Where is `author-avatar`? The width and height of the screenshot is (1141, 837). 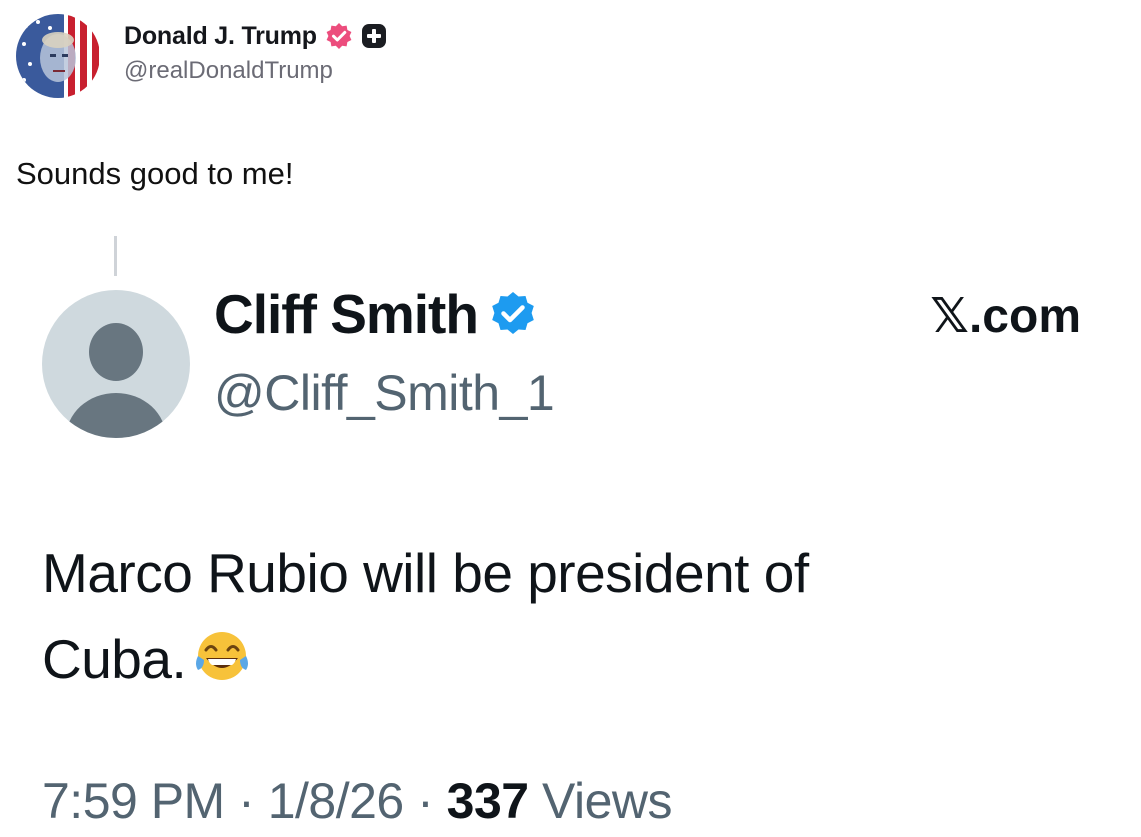 author-avatar is located at coordinates (58, 56).